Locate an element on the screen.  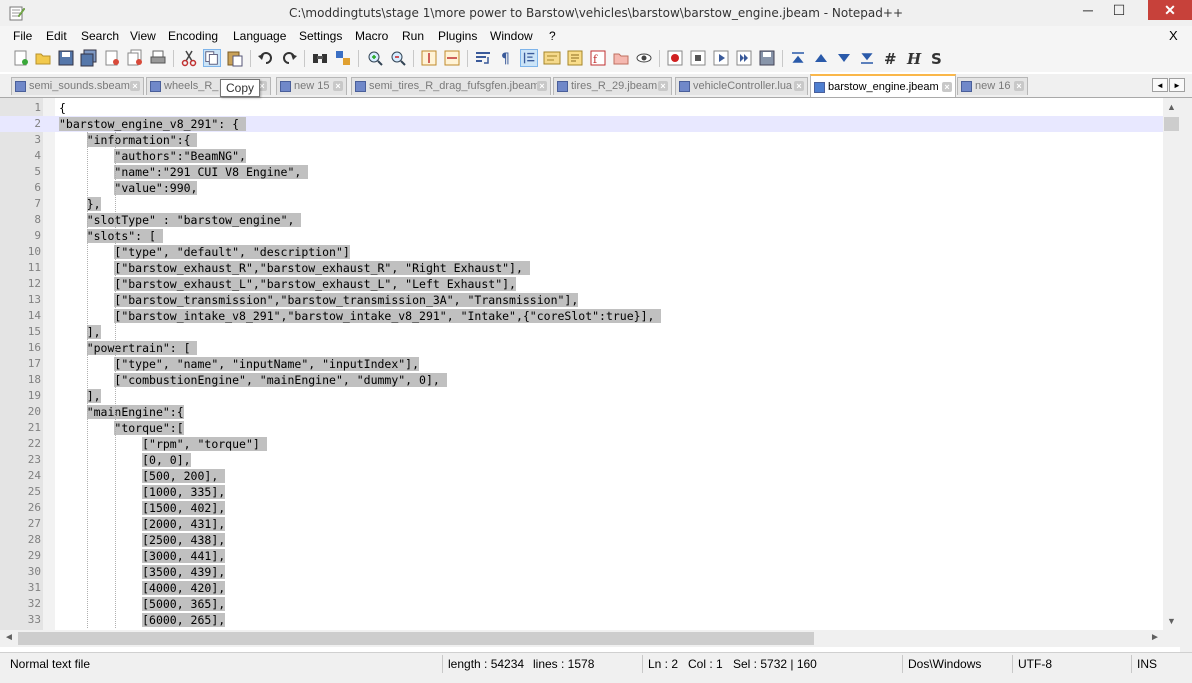
next-icon is located at coordinates (844, 58).